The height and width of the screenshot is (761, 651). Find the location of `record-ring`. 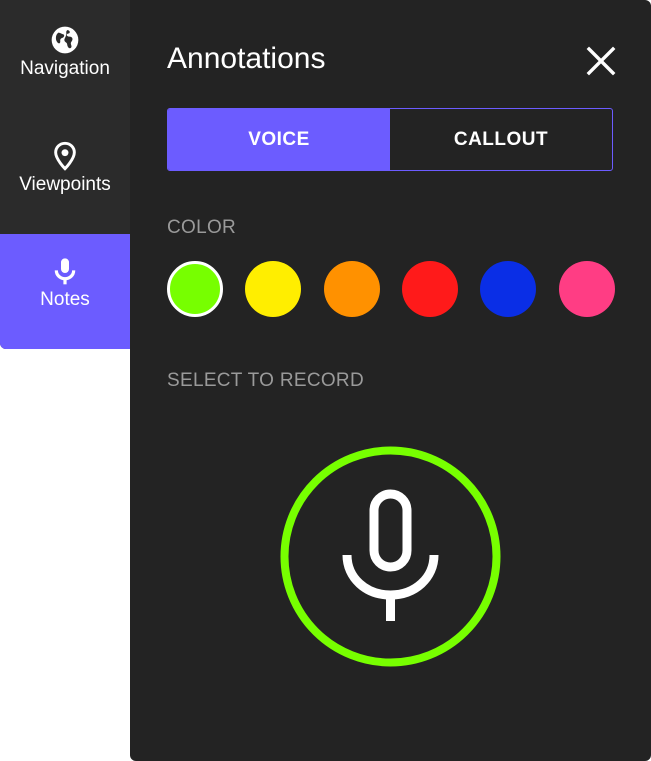

record-ring is located at coordinates (390, 556).